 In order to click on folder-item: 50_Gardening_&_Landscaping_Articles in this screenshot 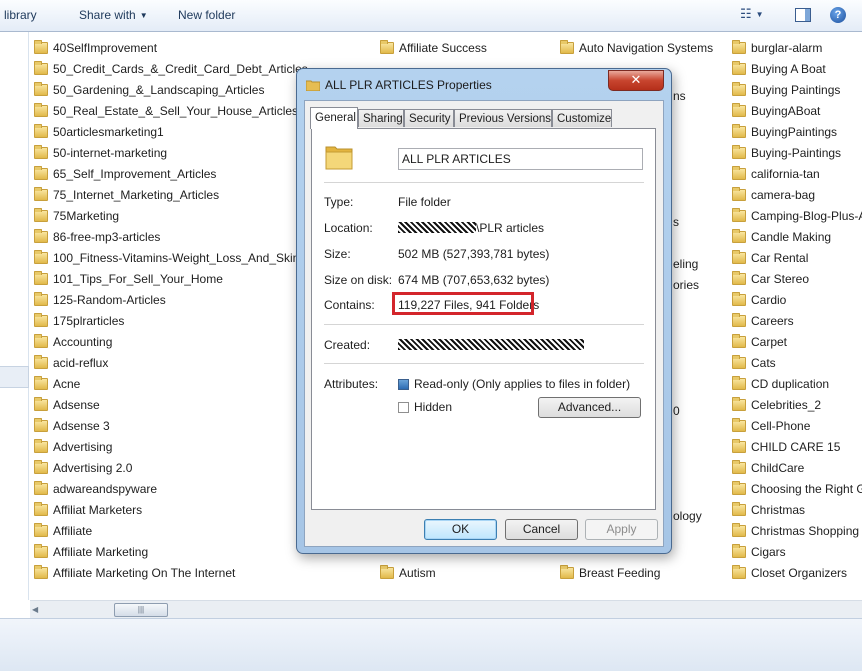, I will do `click(183, 90)`.